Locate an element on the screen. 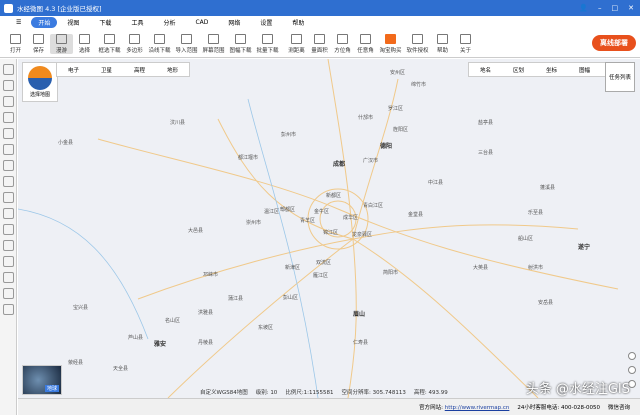 This screenshot has width=640, height=415. place-label: 盐亭县 is located at coordinates (486, 123).